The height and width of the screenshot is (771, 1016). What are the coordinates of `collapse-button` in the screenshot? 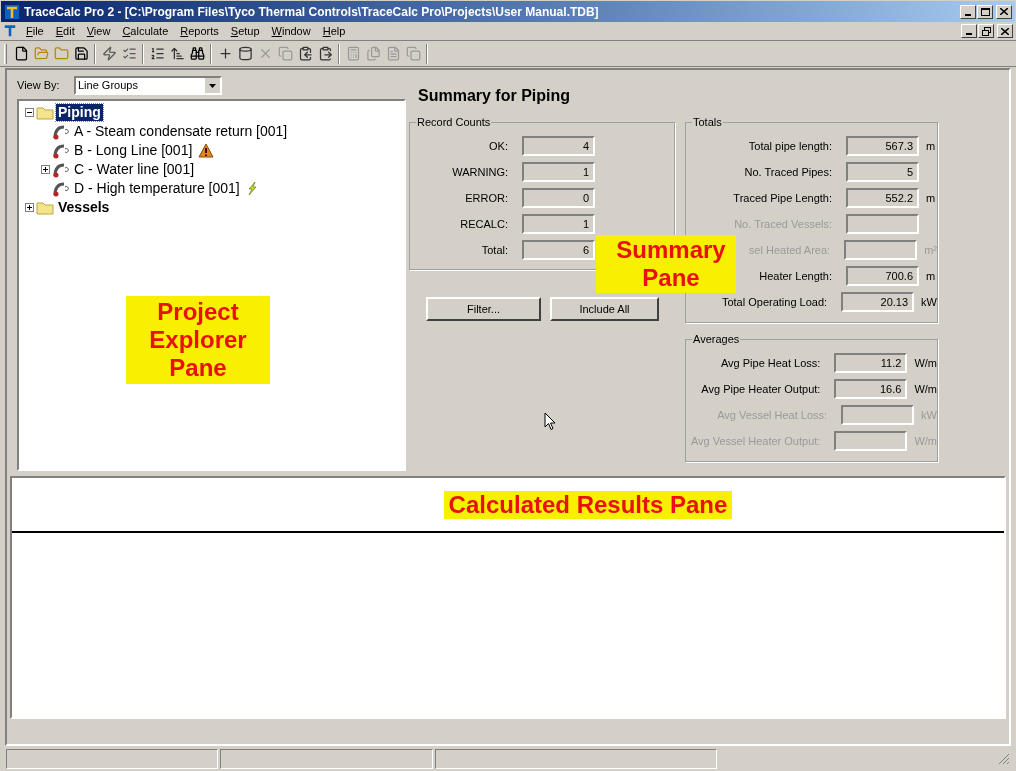 It's located at (29, 112).